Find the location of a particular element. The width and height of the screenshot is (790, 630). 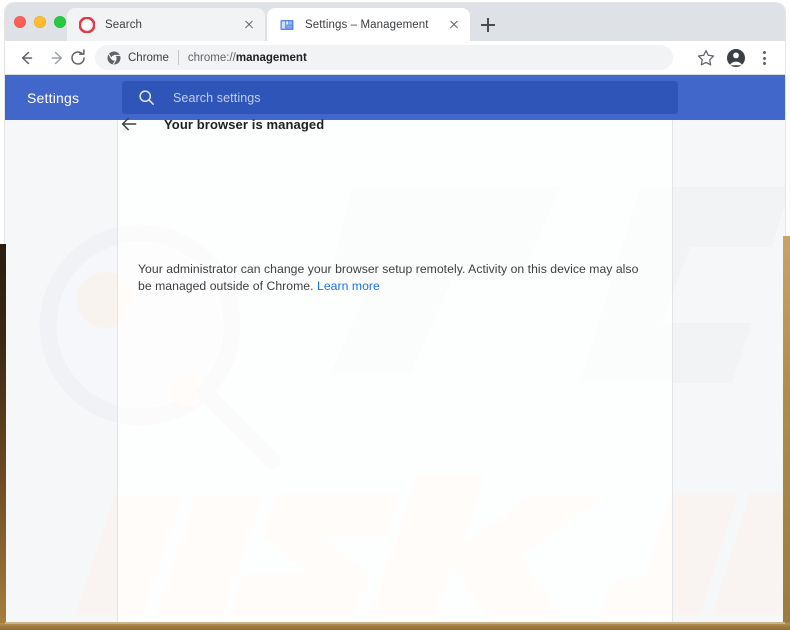

window-frame-left-edge is located at coordinates (3, 437).